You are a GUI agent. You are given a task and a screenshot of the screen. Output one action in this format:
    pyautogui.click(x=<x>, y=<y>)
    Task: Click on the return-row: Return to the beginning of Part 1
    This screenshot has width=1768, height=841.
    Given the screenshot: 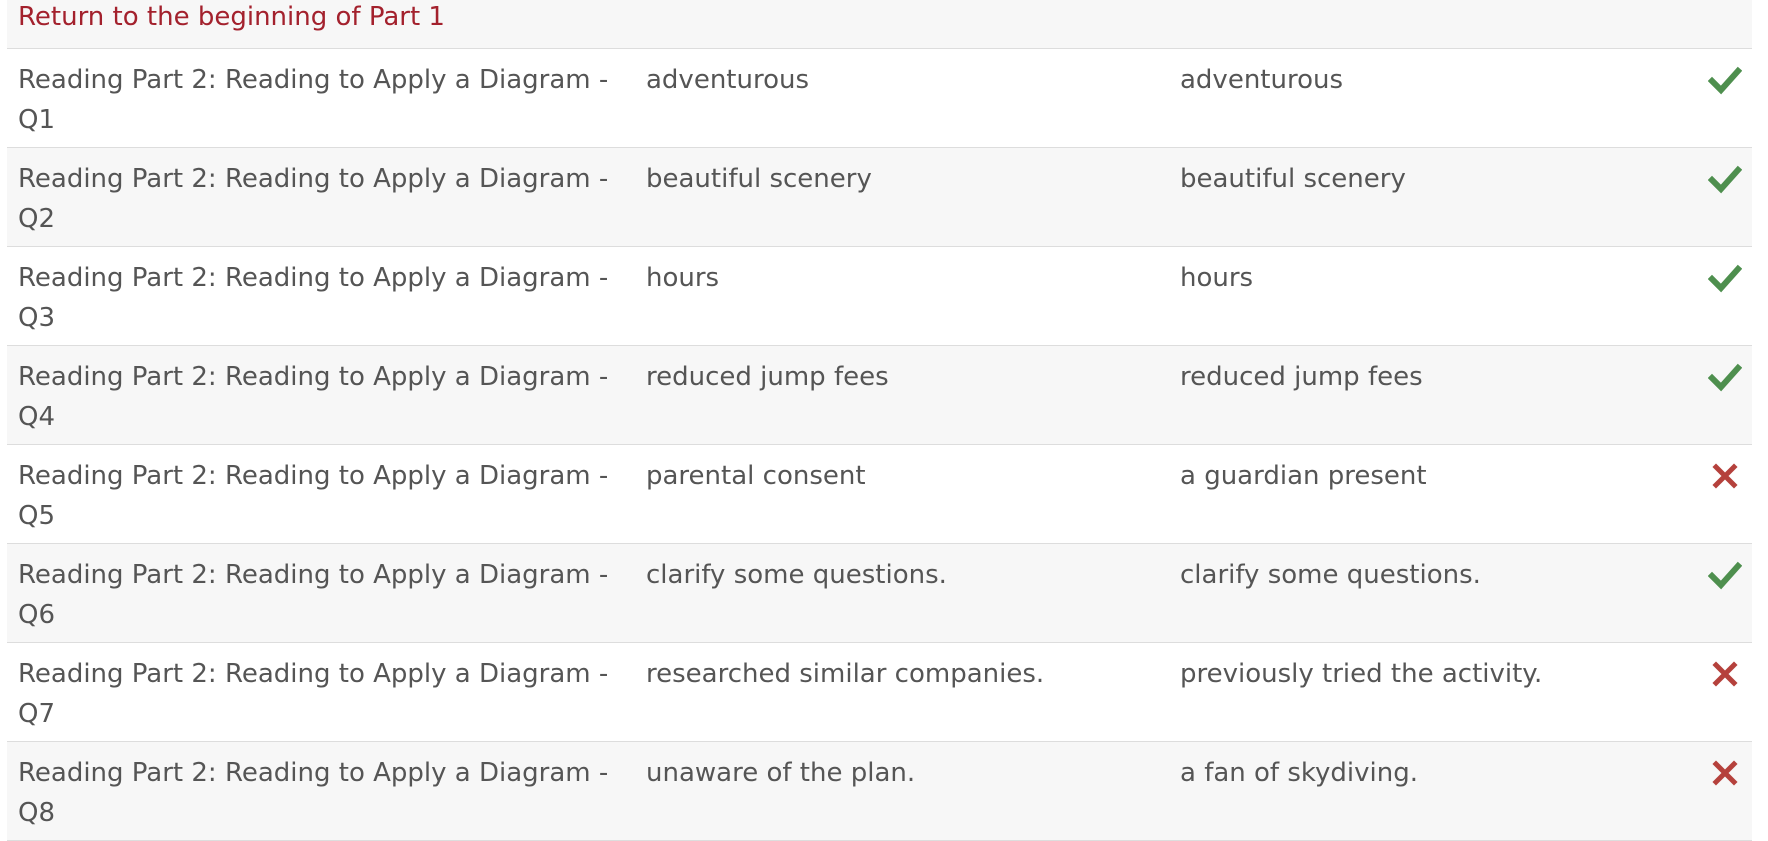 What is the action you would take?
    pyautogui.click(x=879, y=24)
    